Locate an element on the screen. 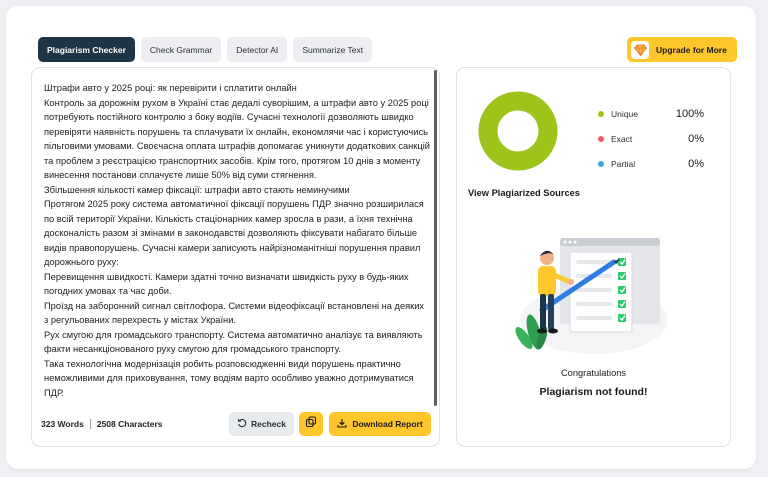  legend-percent: 100% is located at coordinates (689, 113).